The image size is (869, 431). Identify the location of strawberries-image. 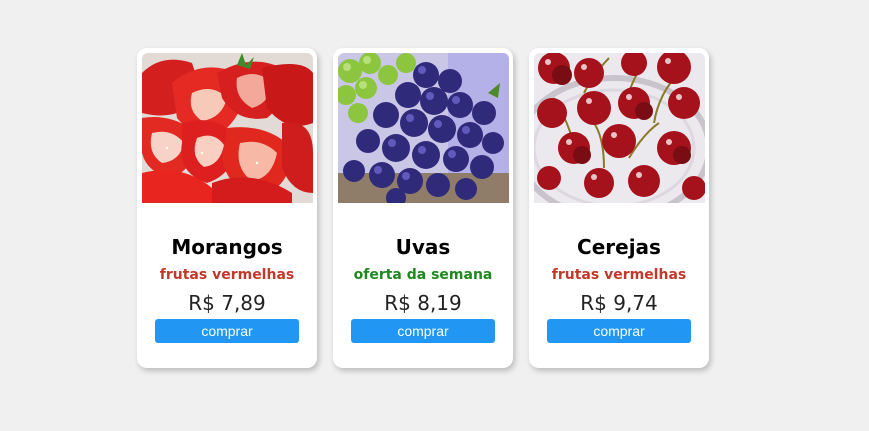
(227, 128).